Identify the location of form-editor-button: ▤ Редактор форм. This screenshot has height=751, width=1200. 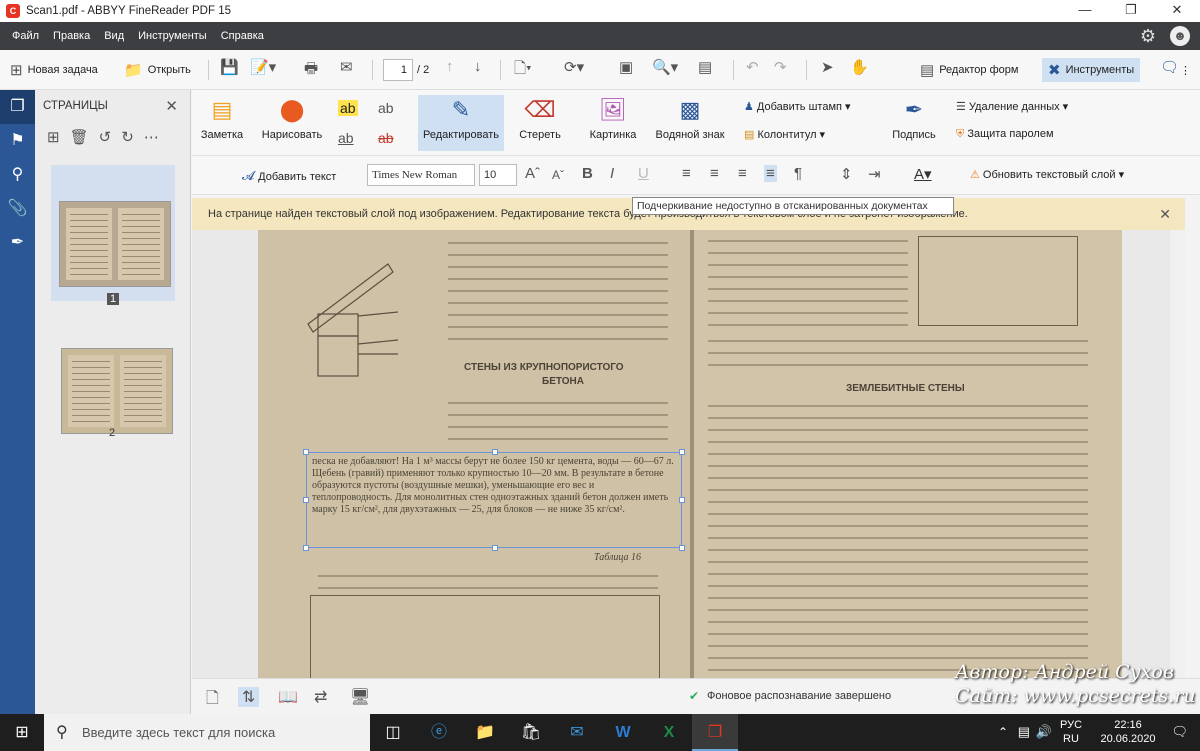
(969, 70).